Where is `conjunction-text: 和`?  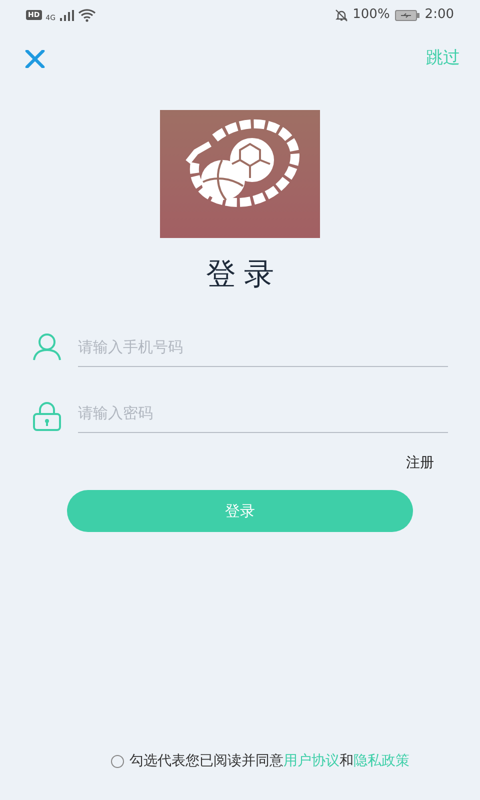
conjunction-text: 和 is located at coordinates (347, 761).